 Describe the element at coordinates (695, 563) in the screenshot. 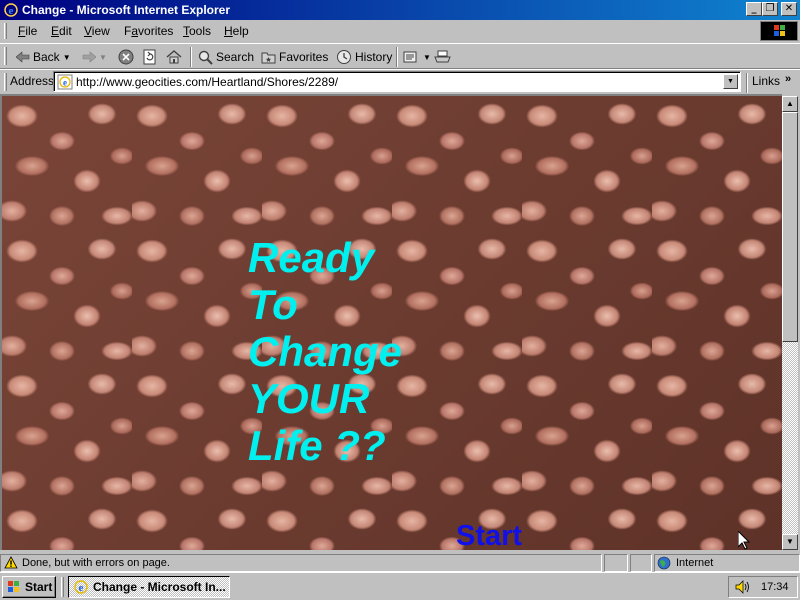

I see `security-zone: Internet` at that location.